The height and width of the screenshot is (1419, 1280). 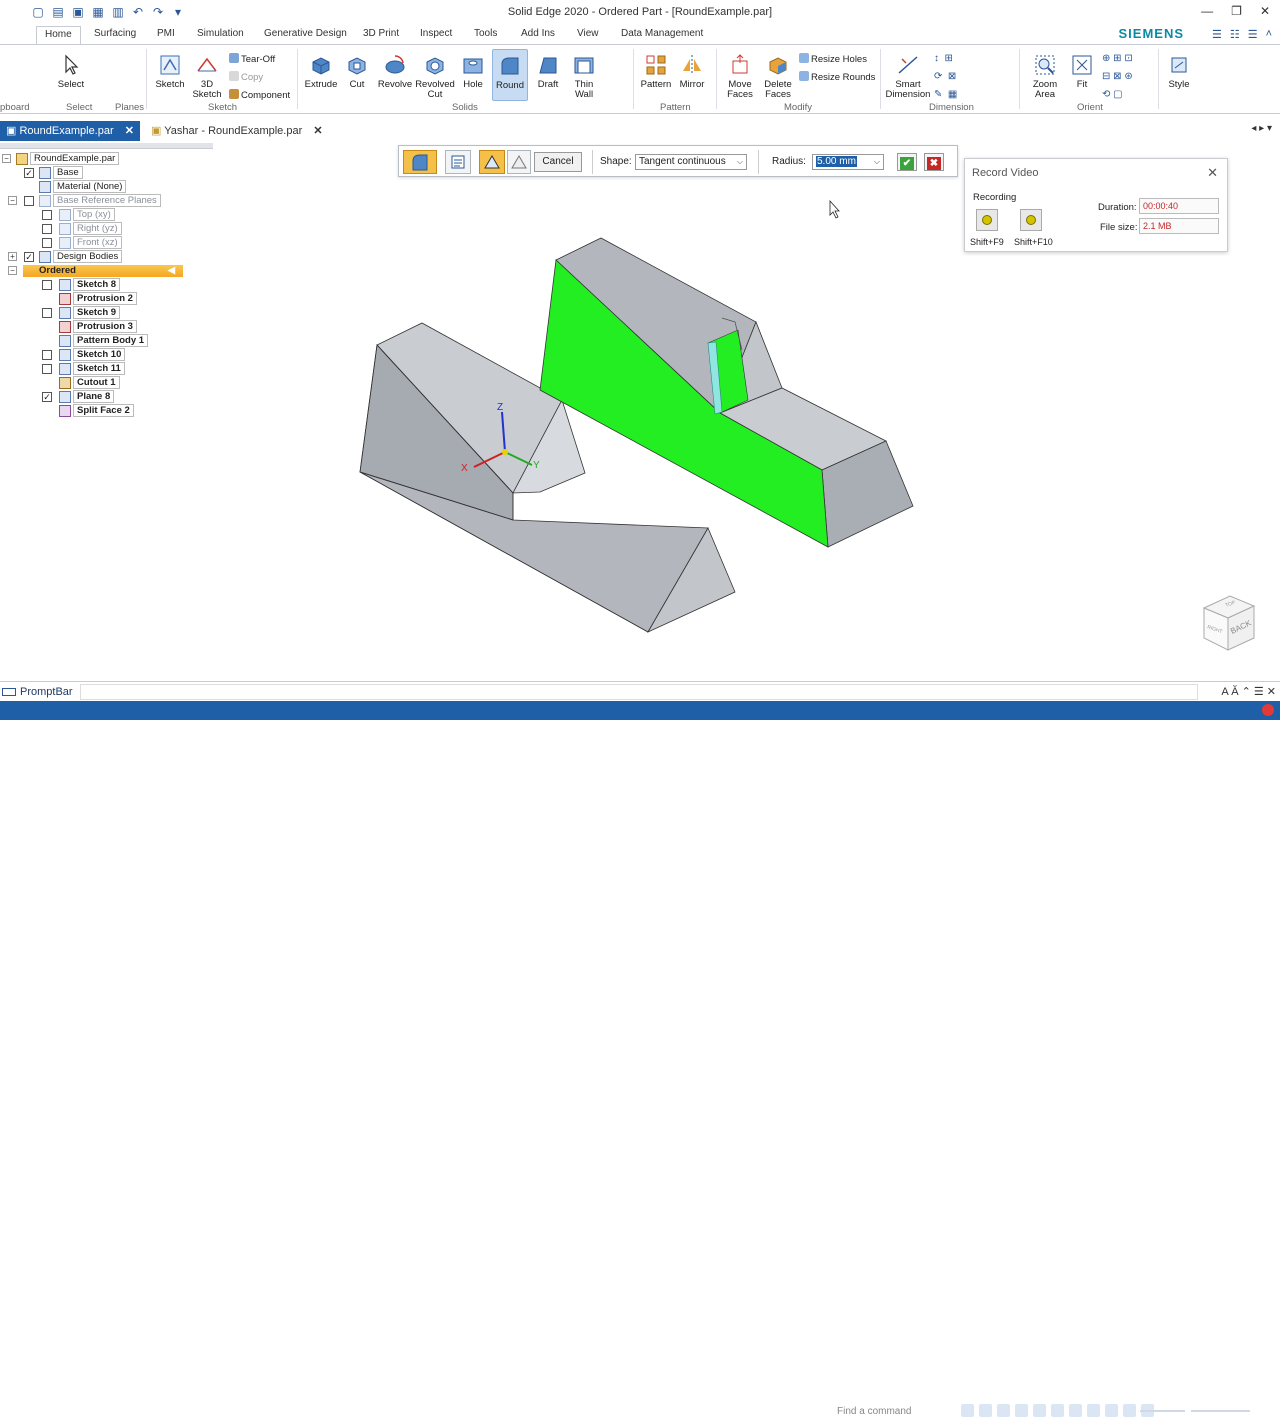 What do you see at coordinates (259, 95) in the screenshot?
I see `component-button: Component` at bounding box center [259, 95].